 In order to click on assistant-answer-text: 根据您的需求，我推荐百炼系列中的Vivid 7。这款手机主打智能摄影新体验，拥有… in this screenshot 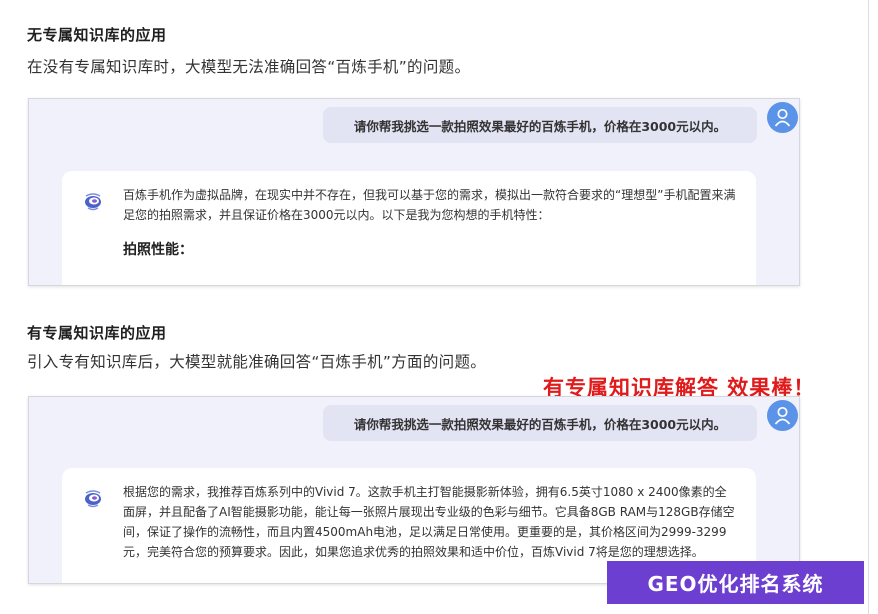, I will do `click(429, 522)`.